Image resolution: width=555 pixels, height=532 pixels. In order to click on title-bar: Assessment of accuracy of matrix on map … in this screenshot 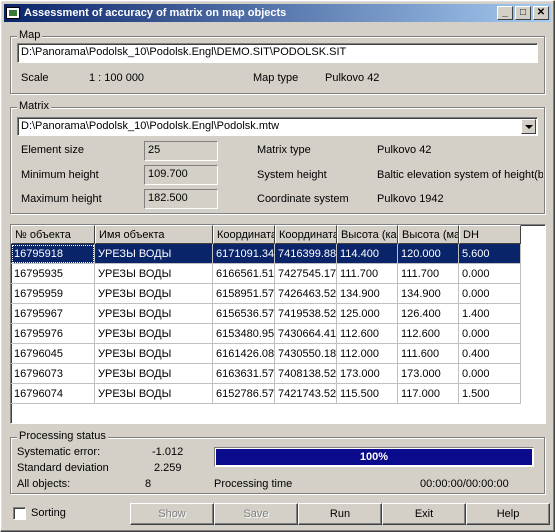, I will do `click(277, 13)`.